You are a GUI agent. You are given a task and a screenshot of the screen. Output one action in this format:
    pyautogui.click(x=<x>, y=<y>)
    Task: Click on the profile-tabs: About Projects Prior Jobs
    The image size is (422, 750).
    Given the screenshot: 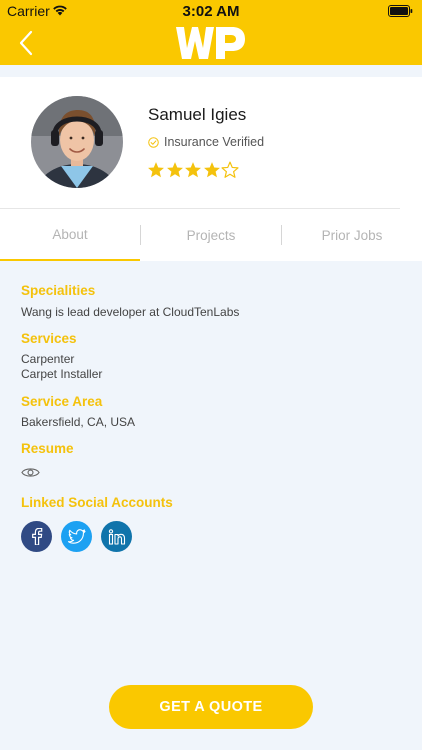 What is the action you would take?
    pyautogui.click(x=211, y=235)
    